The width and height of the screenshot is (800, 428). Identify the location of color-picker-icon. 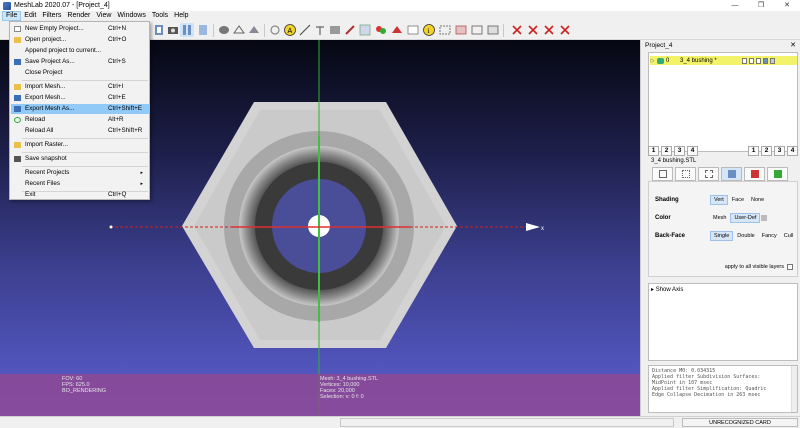
(381, 30).